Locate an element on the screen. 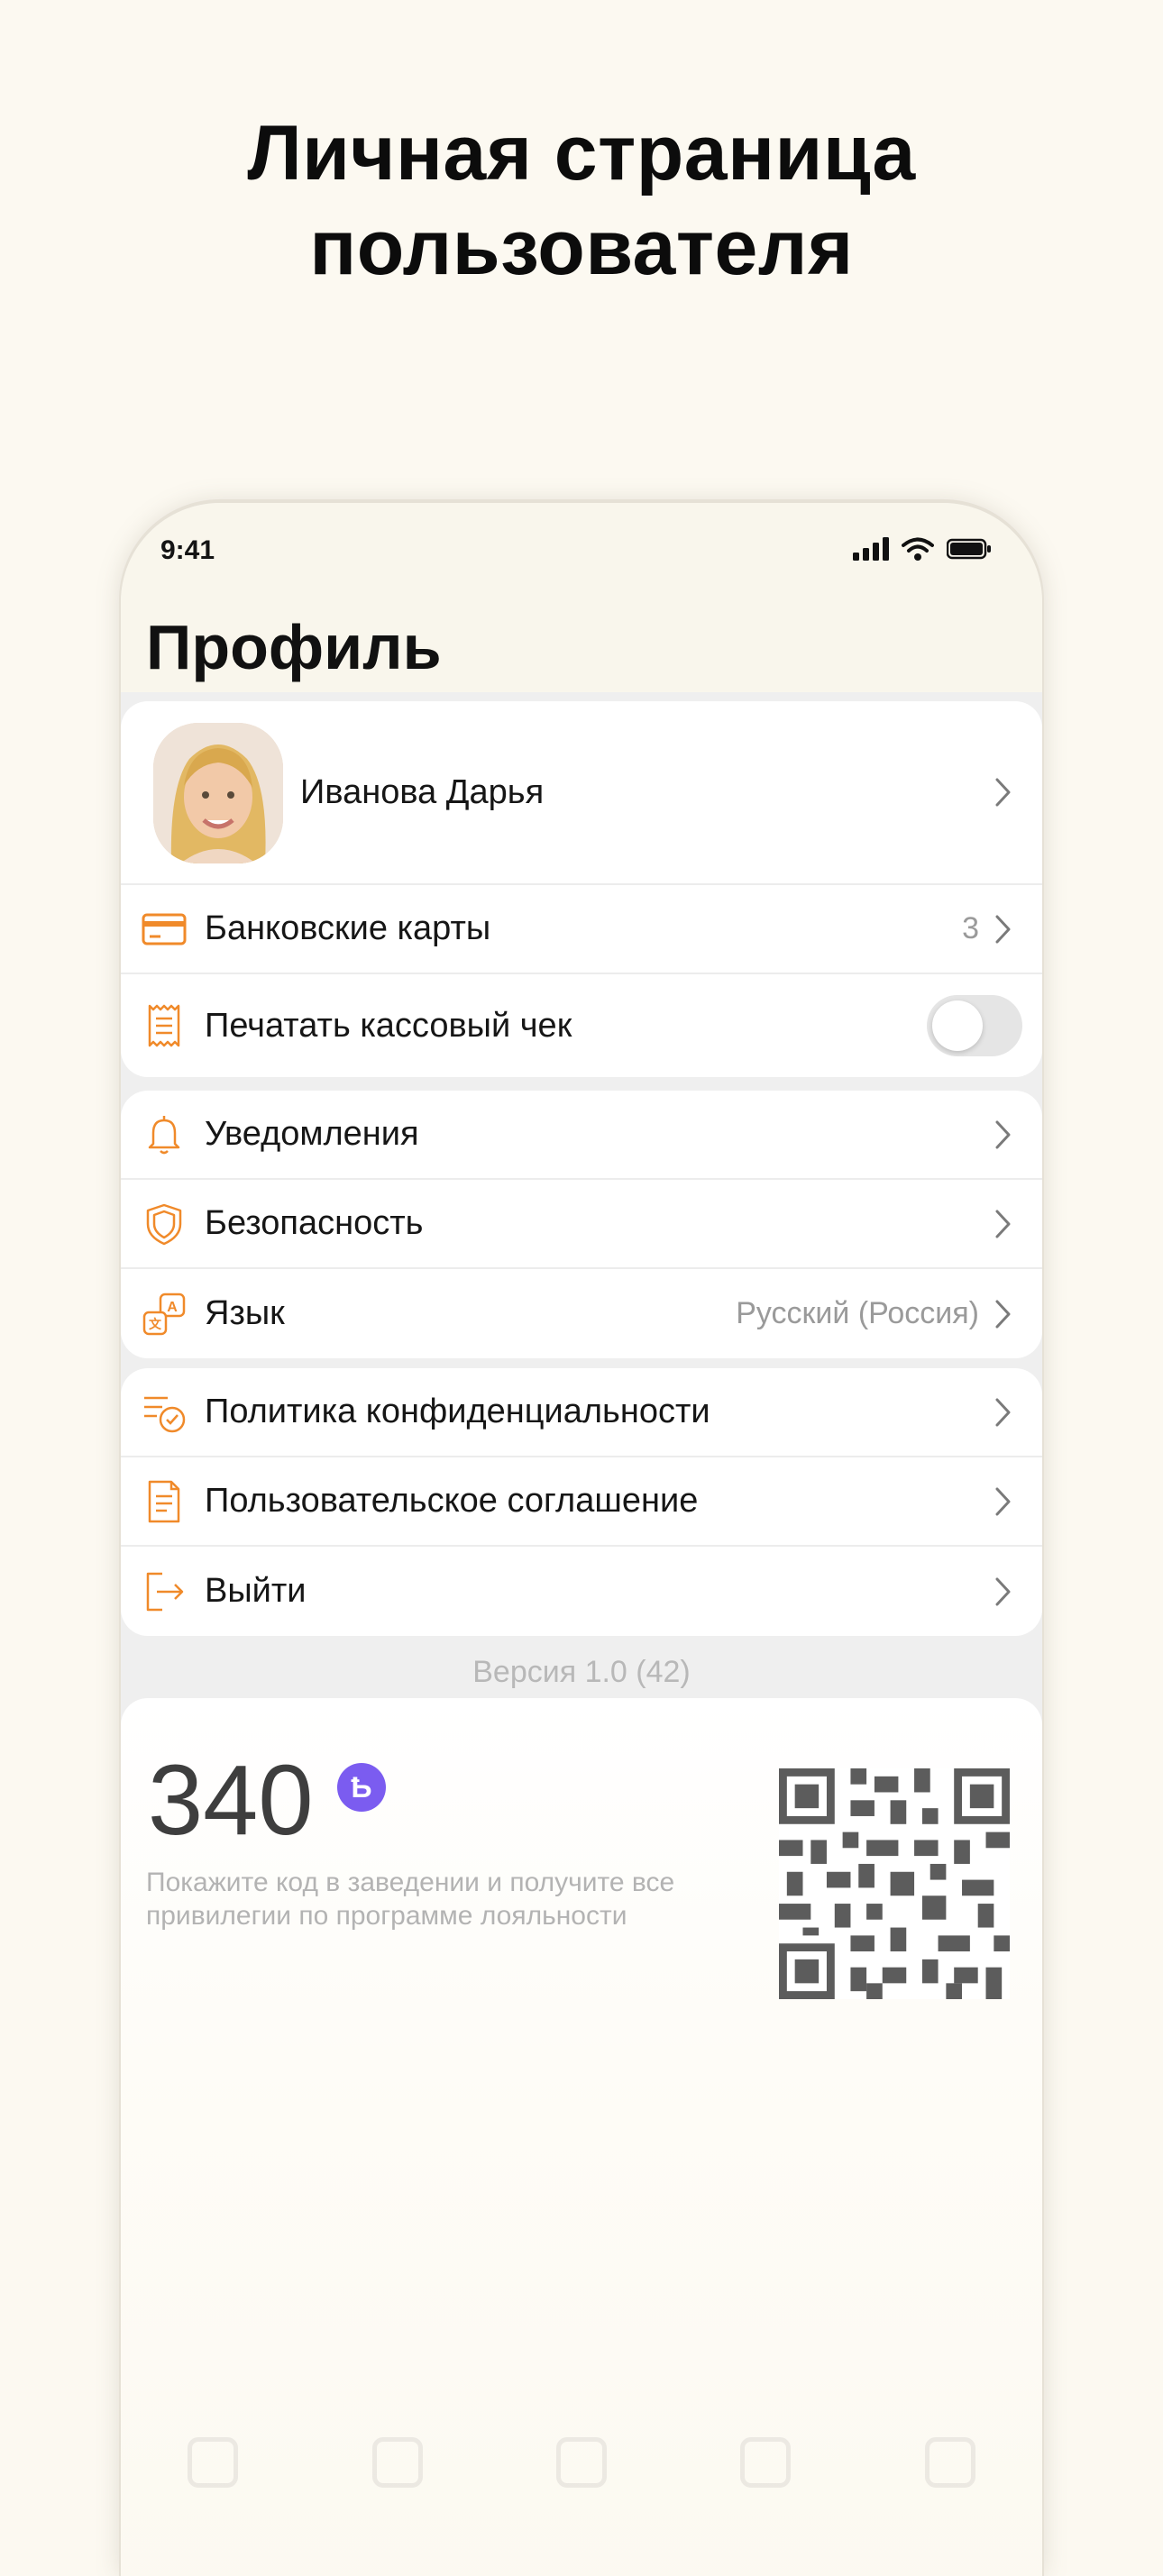  bonus-coin-icon: Ҍ is located at coordinates (361, 1787).